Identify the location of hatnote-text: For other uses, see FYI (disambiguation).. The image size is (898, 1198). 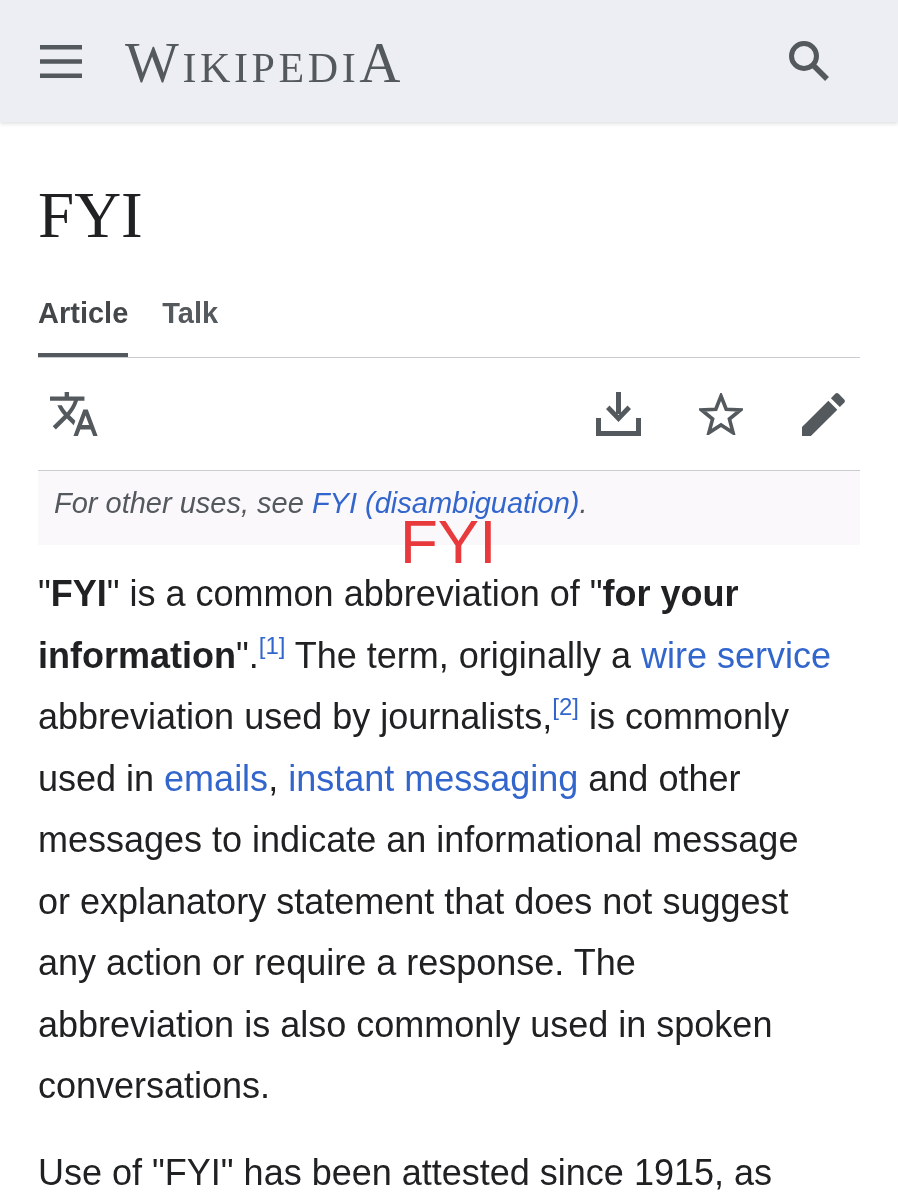
(321, 503).